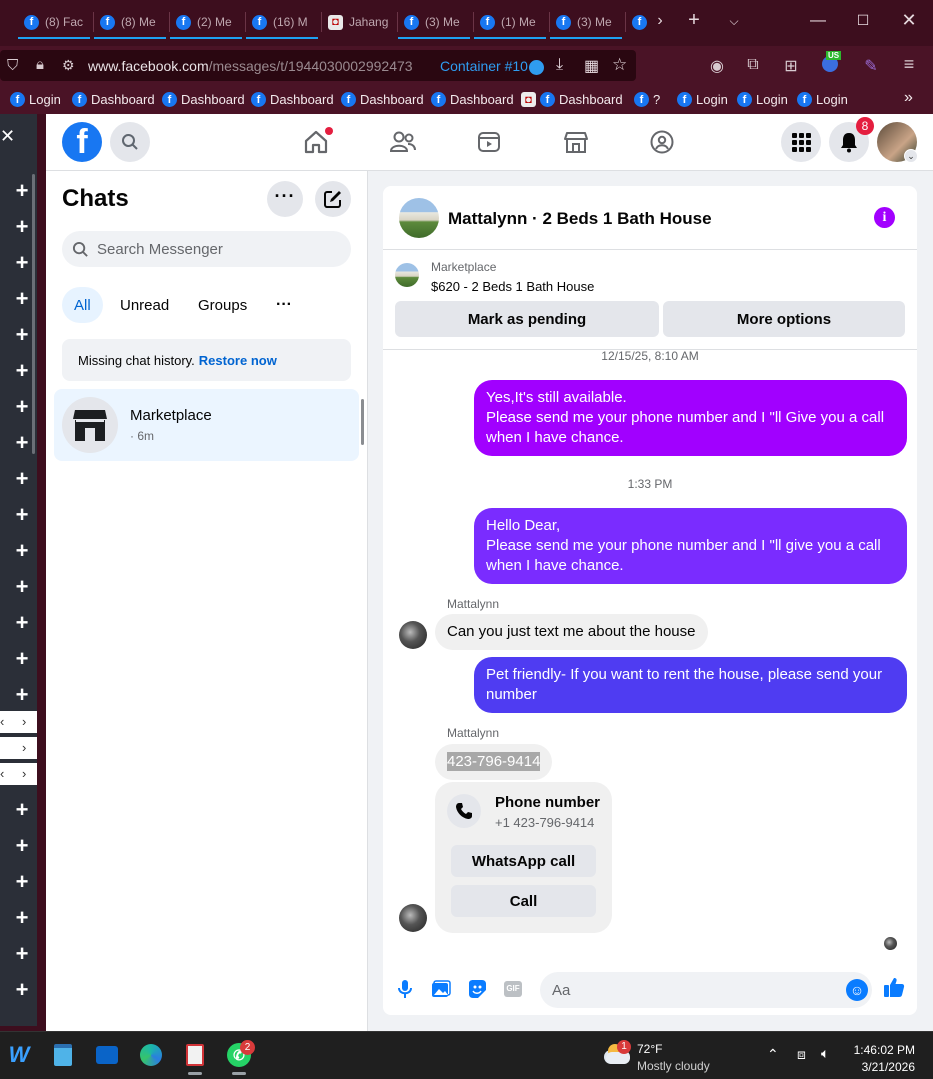 This screenshot has height=1079, width=933. I want to click on widgets-app-icon: W, so click(19, 1055).